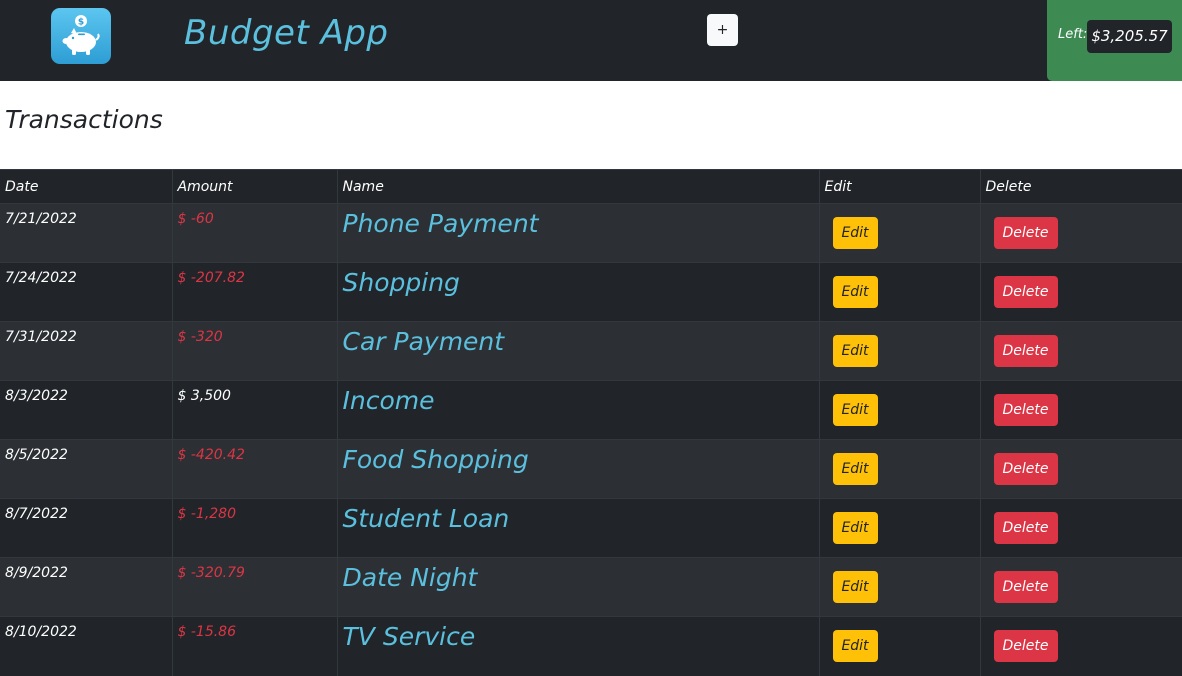 This screenshot has width=1182, height=676. I want to click on transaction-name: Income, so click(388, 400).